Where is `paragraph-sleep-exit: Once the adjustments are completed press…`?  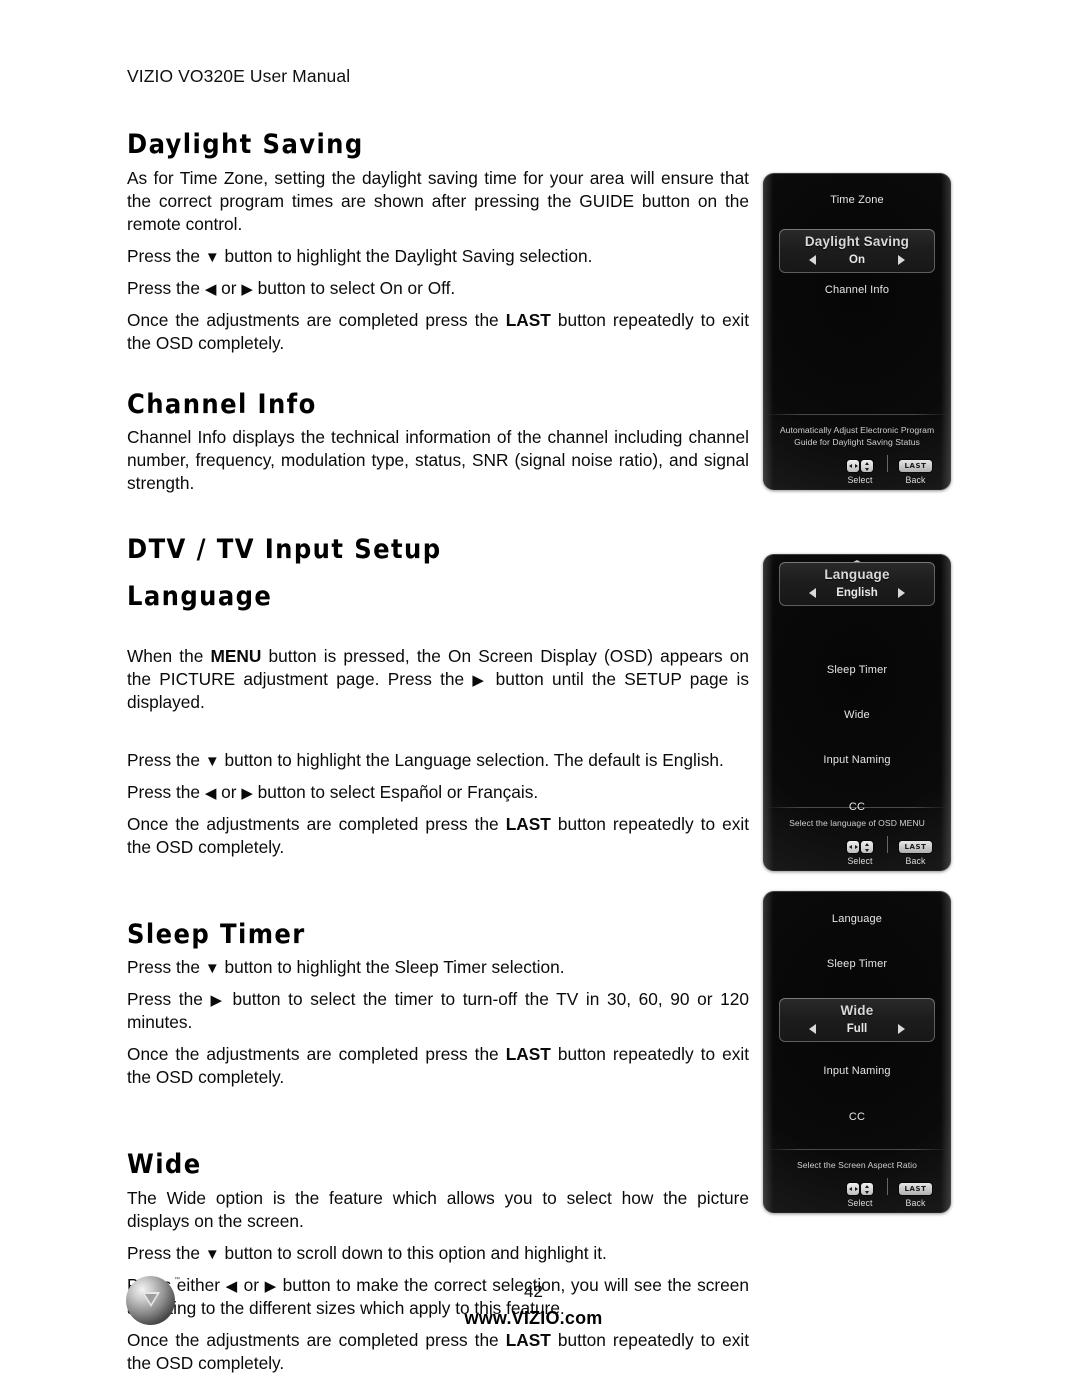
paragraph-sleep-exit: Once the adjustments are completed press… is located at coordinates (438, 1066).